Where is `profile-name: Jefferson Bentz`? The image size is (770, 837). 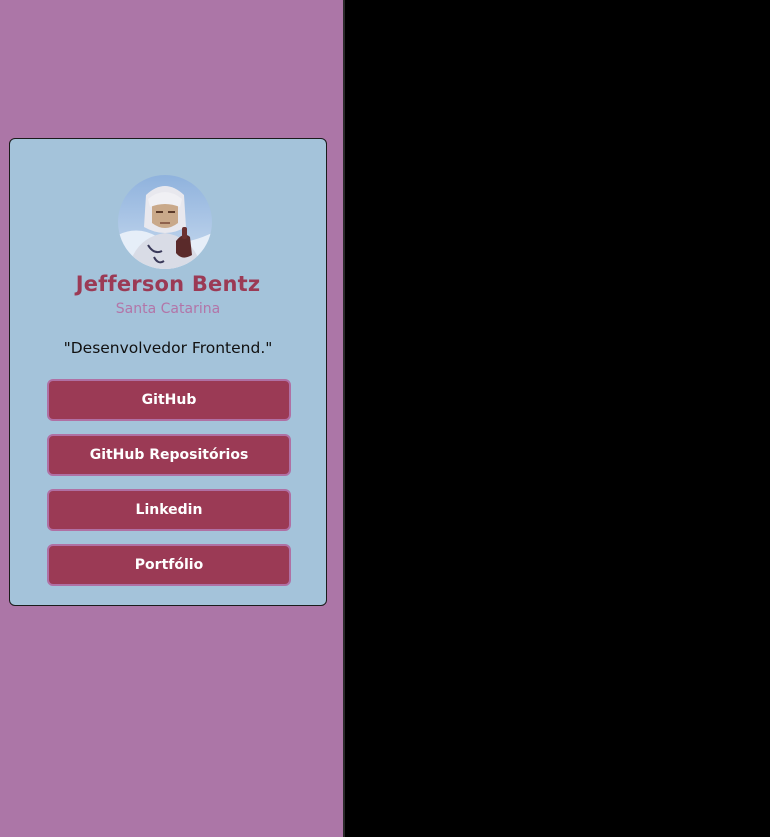 profile-name: Jefferson Bentz is located at coordinates (168, 284).